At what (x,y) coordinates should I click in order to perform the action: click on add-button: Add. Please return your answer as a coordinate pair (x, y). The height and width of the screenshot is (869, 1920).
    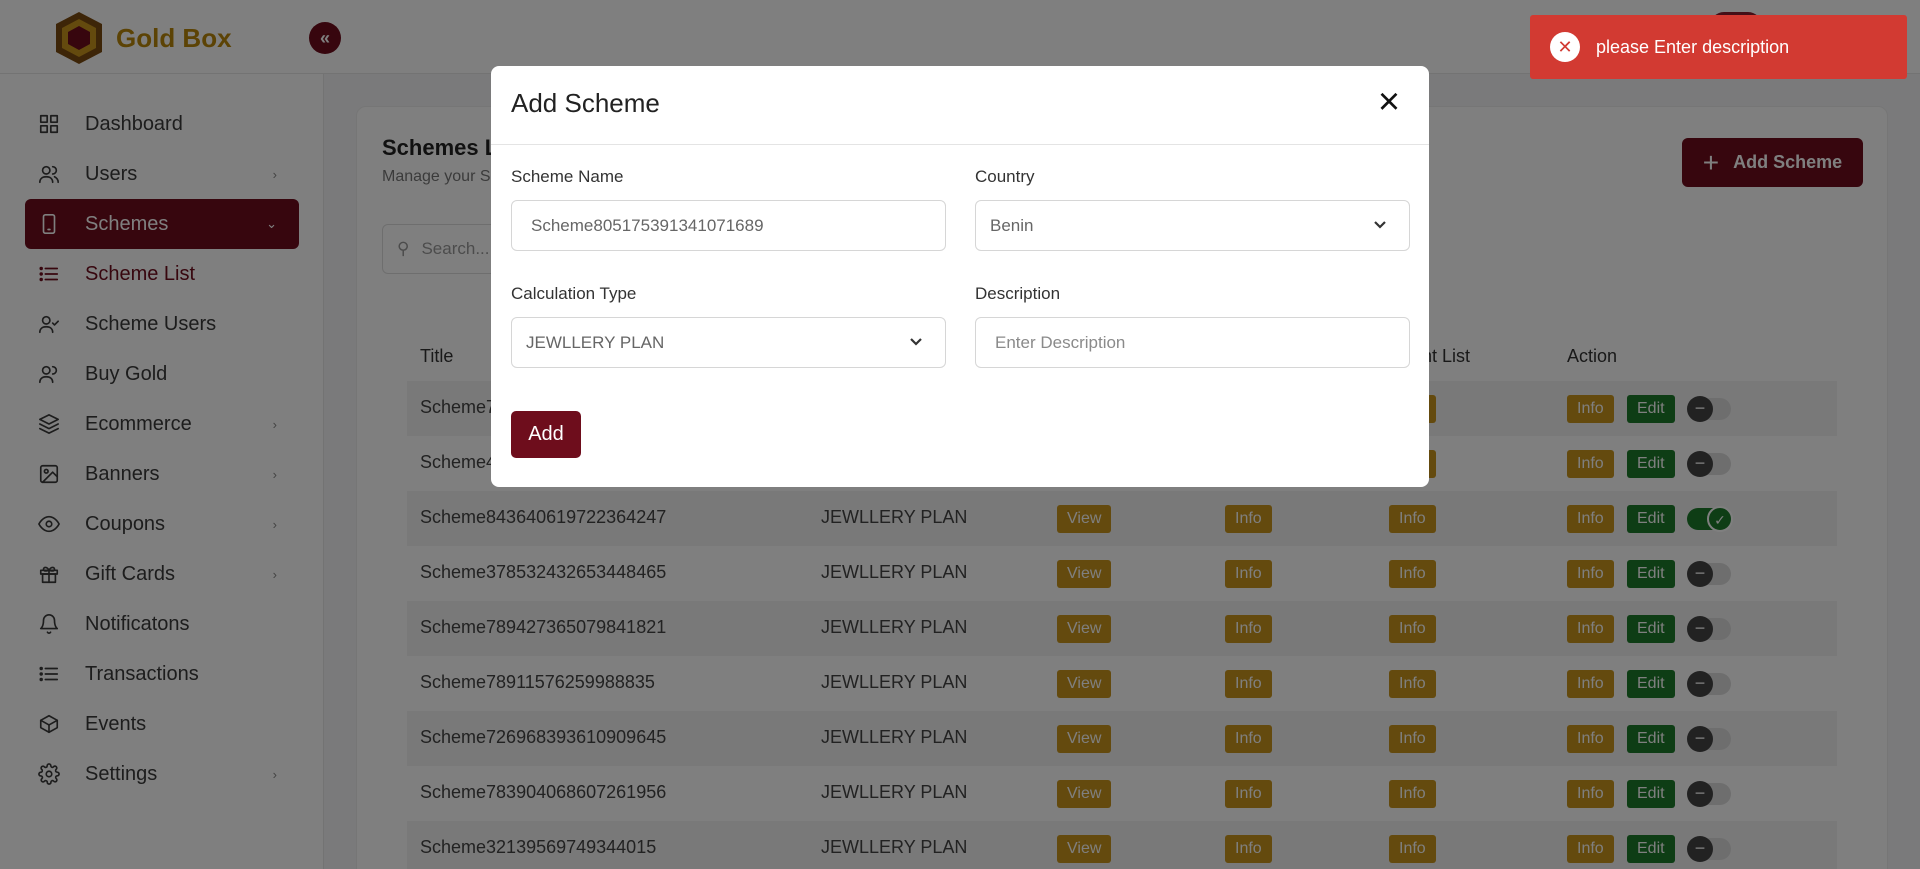
    Looking at the image, I should click on (546, 434).